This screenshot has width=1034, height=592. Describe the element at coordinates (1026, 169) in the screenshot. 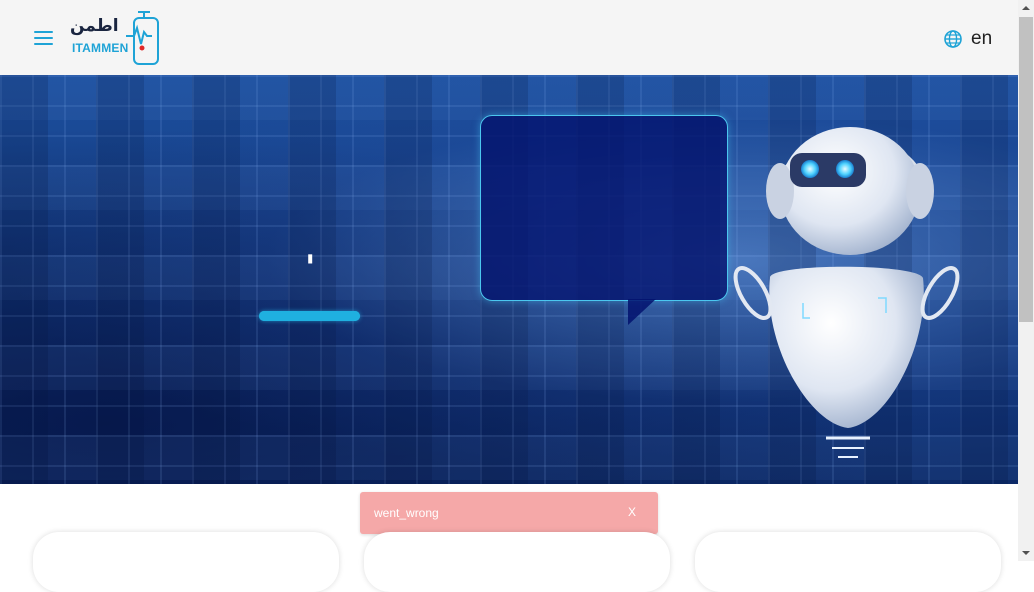

I see `scrollbar-thumb` at that location.